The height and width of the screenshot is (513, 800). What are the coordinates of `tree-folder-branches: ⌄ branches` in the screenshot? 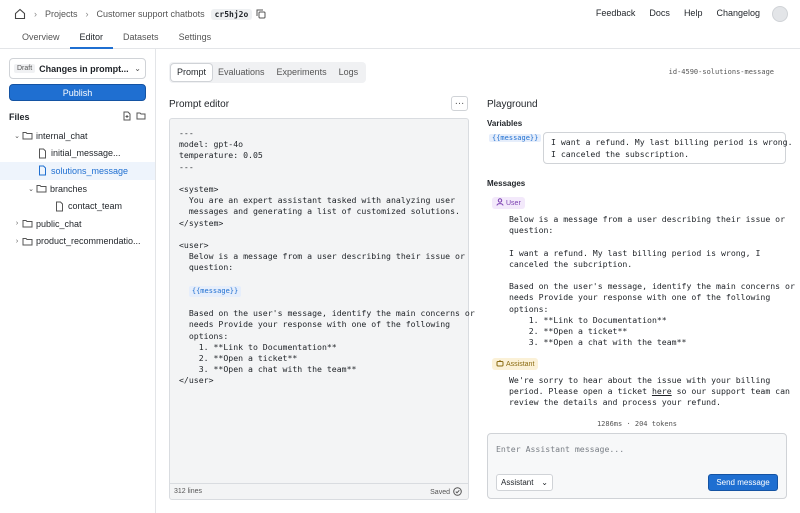 It's located at (77, 189).